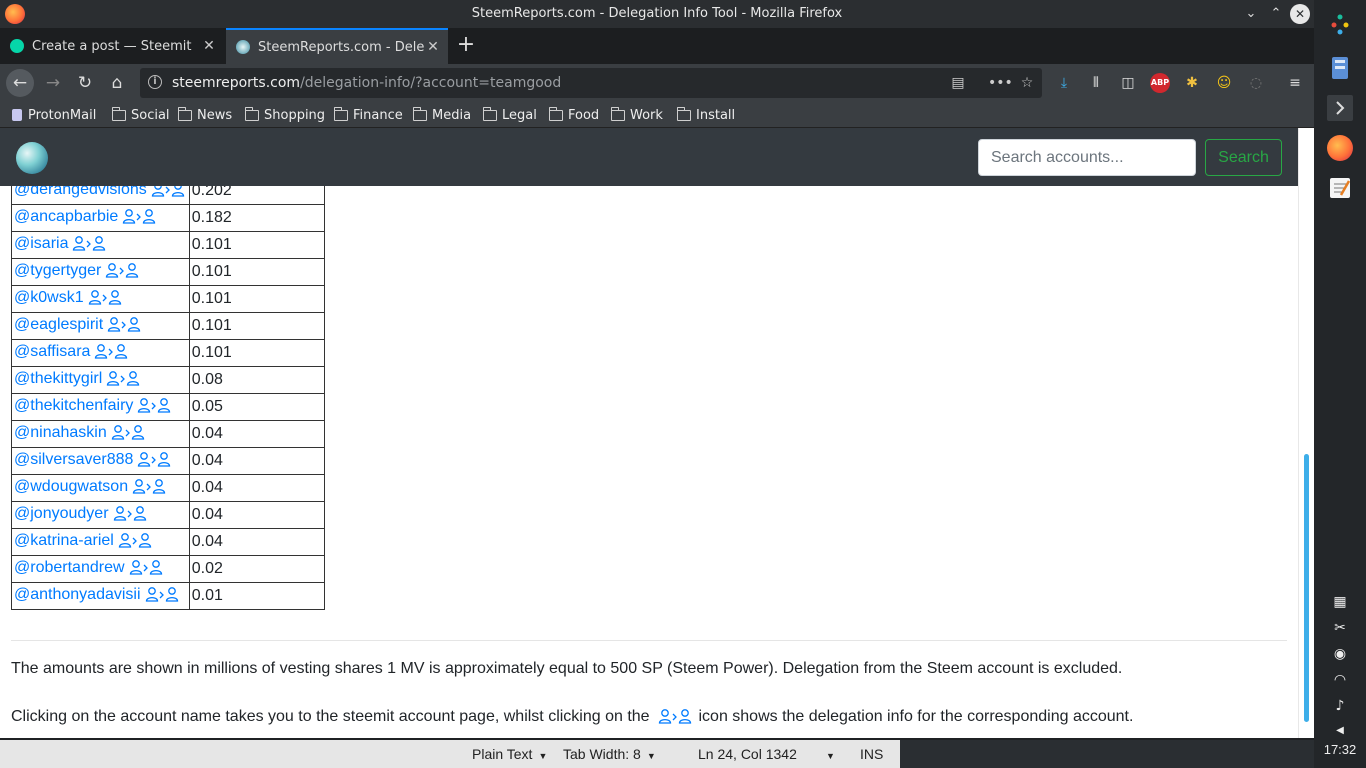 Image resolution: width=1366 pixels, height=768 pixels. I want to click on scissors-icon: ✂, so click(1340, 628).